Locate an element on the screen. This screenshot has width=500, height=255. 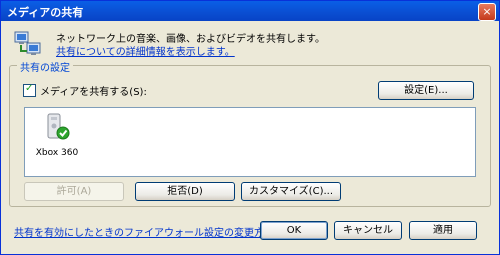
device-label: Xbox 360 is located at coordinates (57, 153).